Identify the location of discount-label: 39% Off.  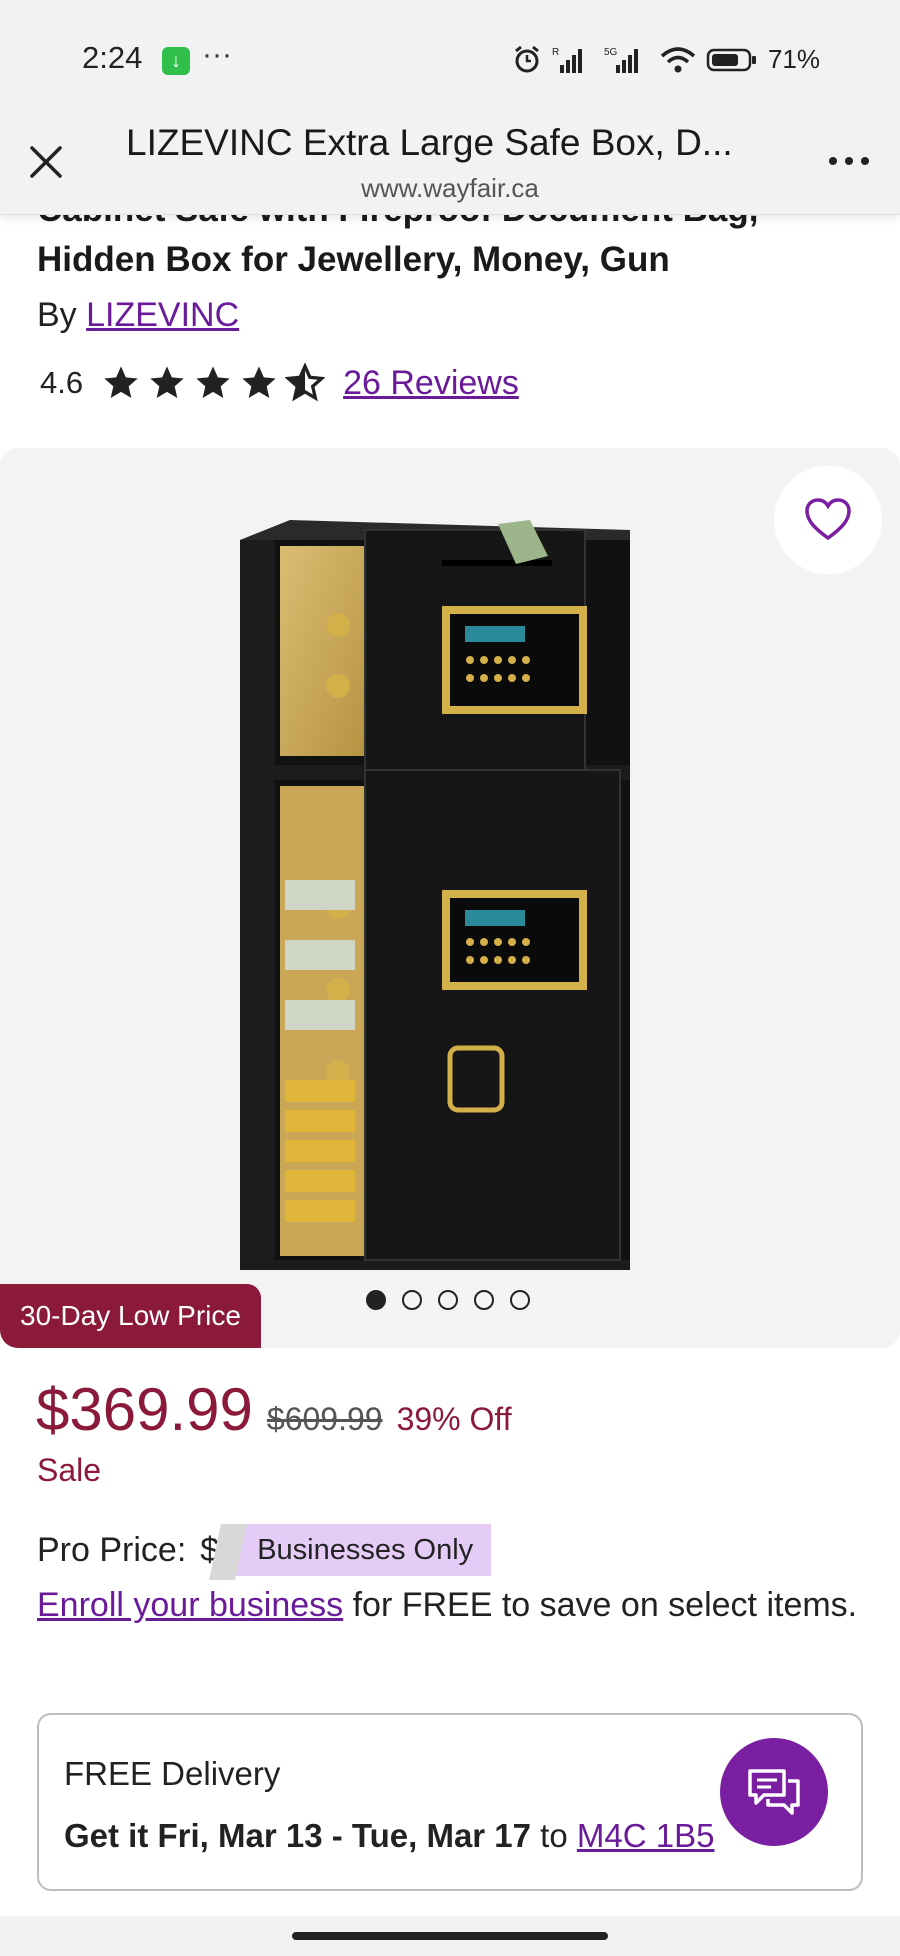
(454, 1419).